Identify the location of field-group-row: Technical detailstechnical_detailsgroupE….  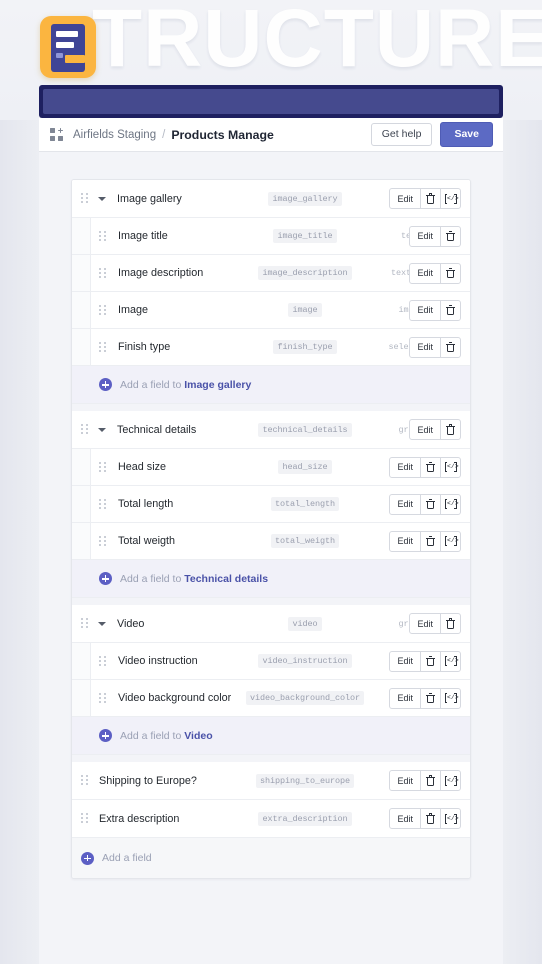
(271, 430).